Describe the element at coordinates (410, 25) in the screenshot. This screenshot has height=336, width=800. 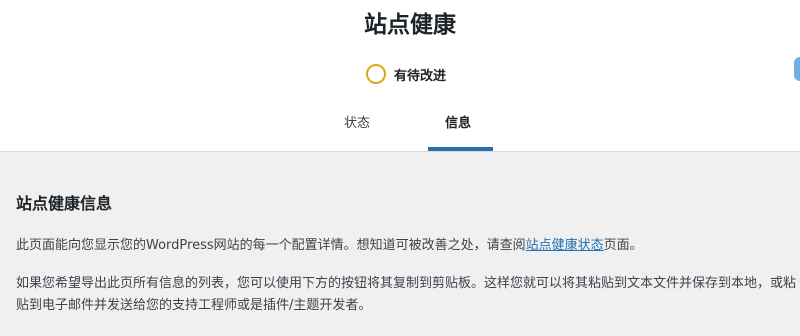
I see `page-title: 站点健康` at that location.